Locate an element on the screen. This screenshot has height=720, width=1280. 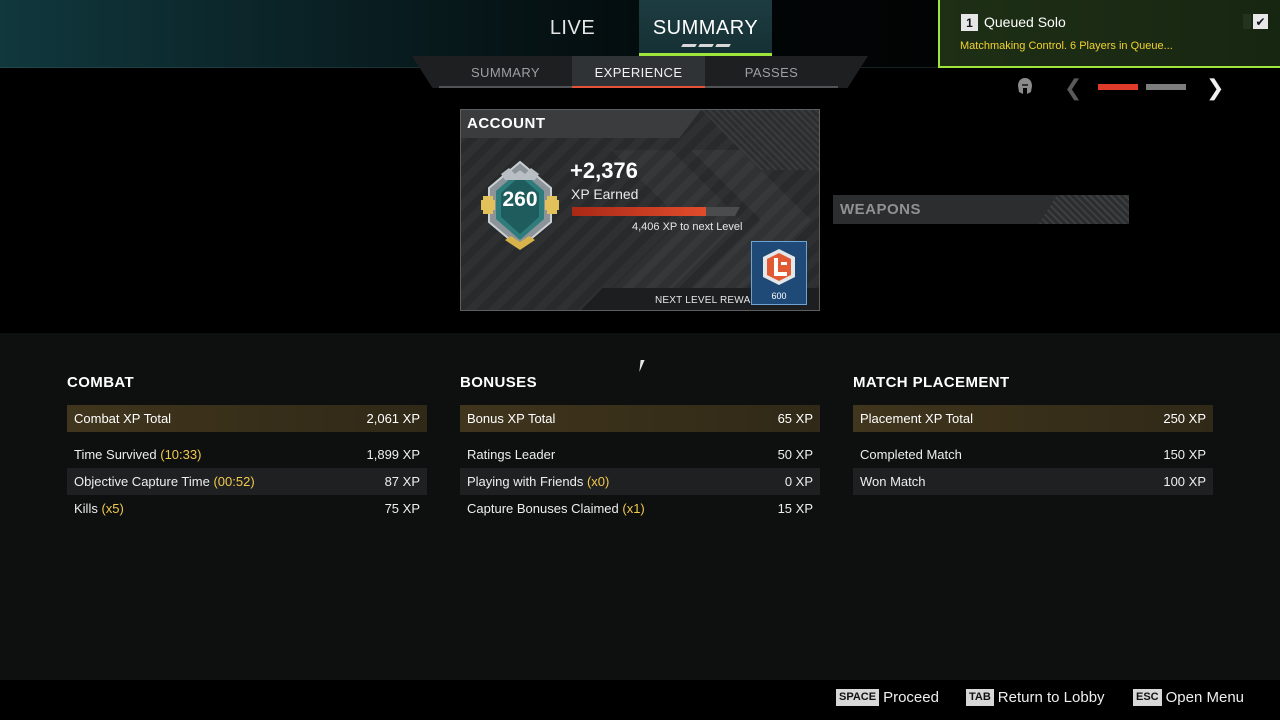
xp-progress-fill is located at coordinates (639, 211).